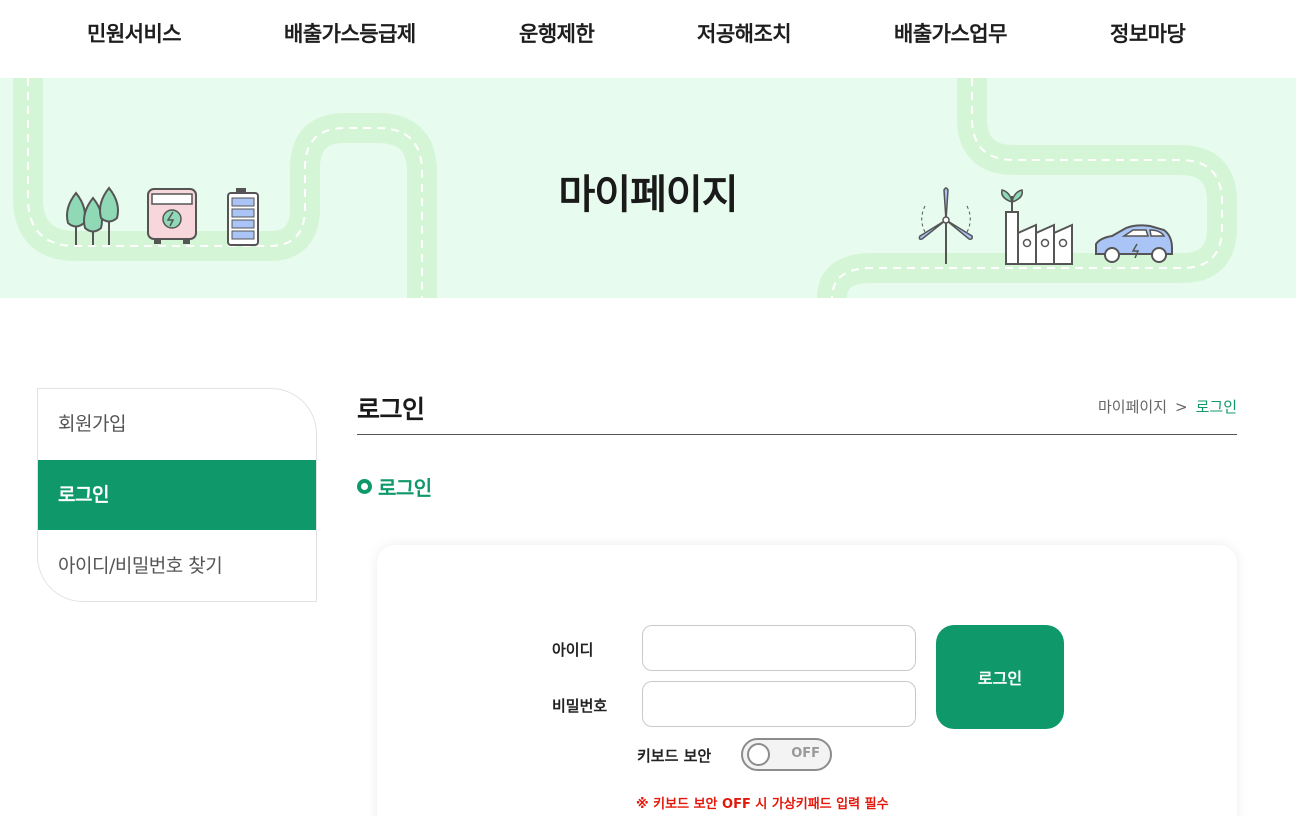  What do you see at coordinates (134, 34) in the screenshot?
I see `nav-item-civil-service: 민원서비스` at bounding box center [134, 34].